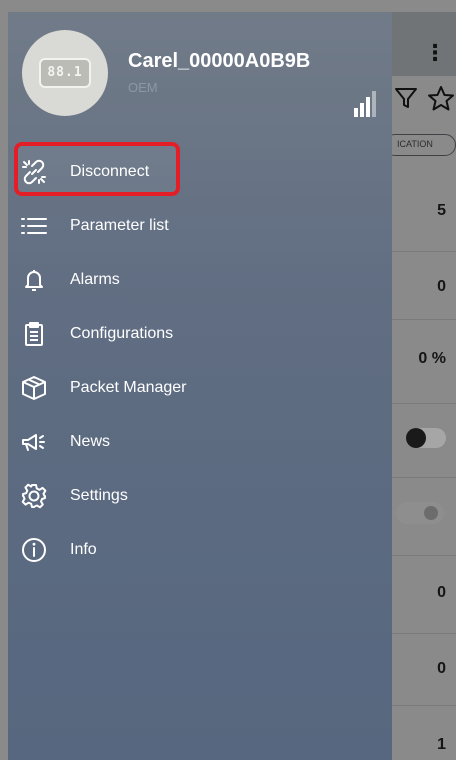  What do you see at coordinates (99, 495) in the screenshot?
I see `menu-label-settings: Settings` at bounding box center [99, 495].